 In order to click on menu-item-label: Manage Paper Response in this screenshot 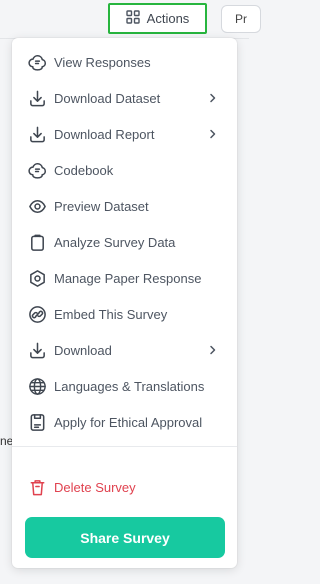, I will do `click(128, 278)`.